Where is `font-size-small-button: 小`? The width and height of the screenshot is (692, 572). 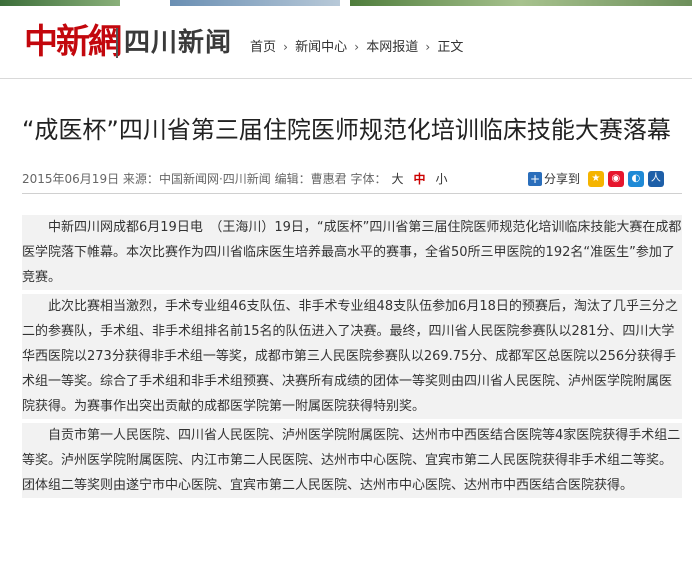 font-size-small-button: 小 is located at coordinates (442, 179).